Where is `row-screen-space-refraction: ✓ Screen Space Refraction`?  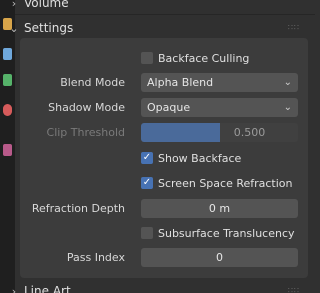 row-screen-space-refraction: ✓ Screen Space Refraction is located at coordinates (164, 183).